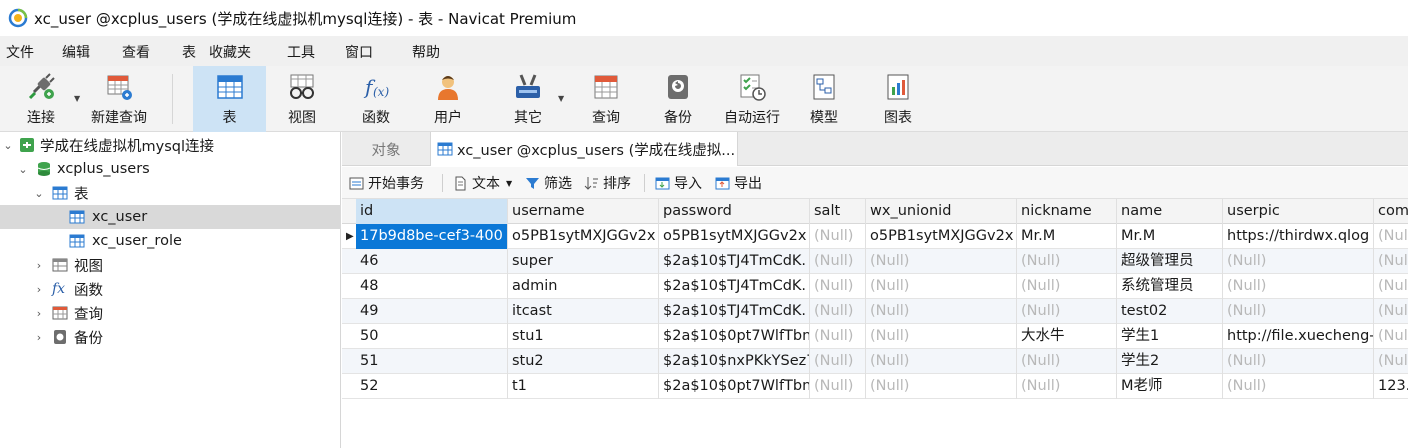 The image size is (1408, 448). Describe the element at coordinates (170, 313) in the screenshot. I see `tree-queries-node: › 查询` at that location.